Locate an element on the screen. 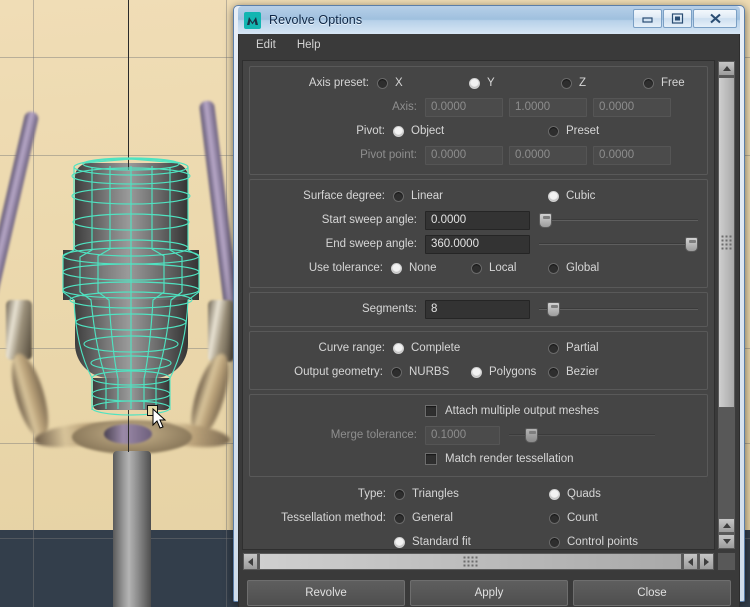 This screenshot has height=607, width=750. pivot-z-field: 0.0000 is located at coordinates (632, 155).